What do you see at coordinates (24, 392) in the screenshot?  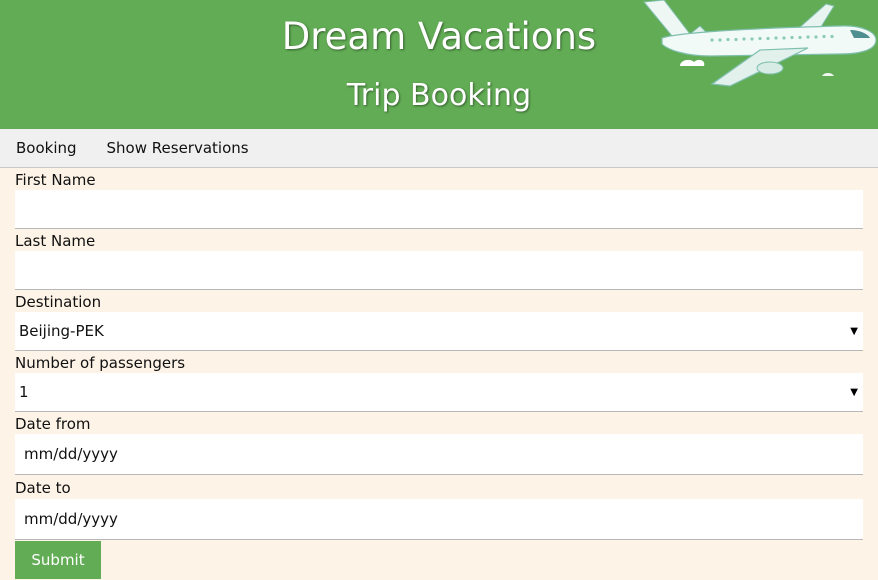 I see `passengers-selected-value: 1` at bounding box center [24, 392].